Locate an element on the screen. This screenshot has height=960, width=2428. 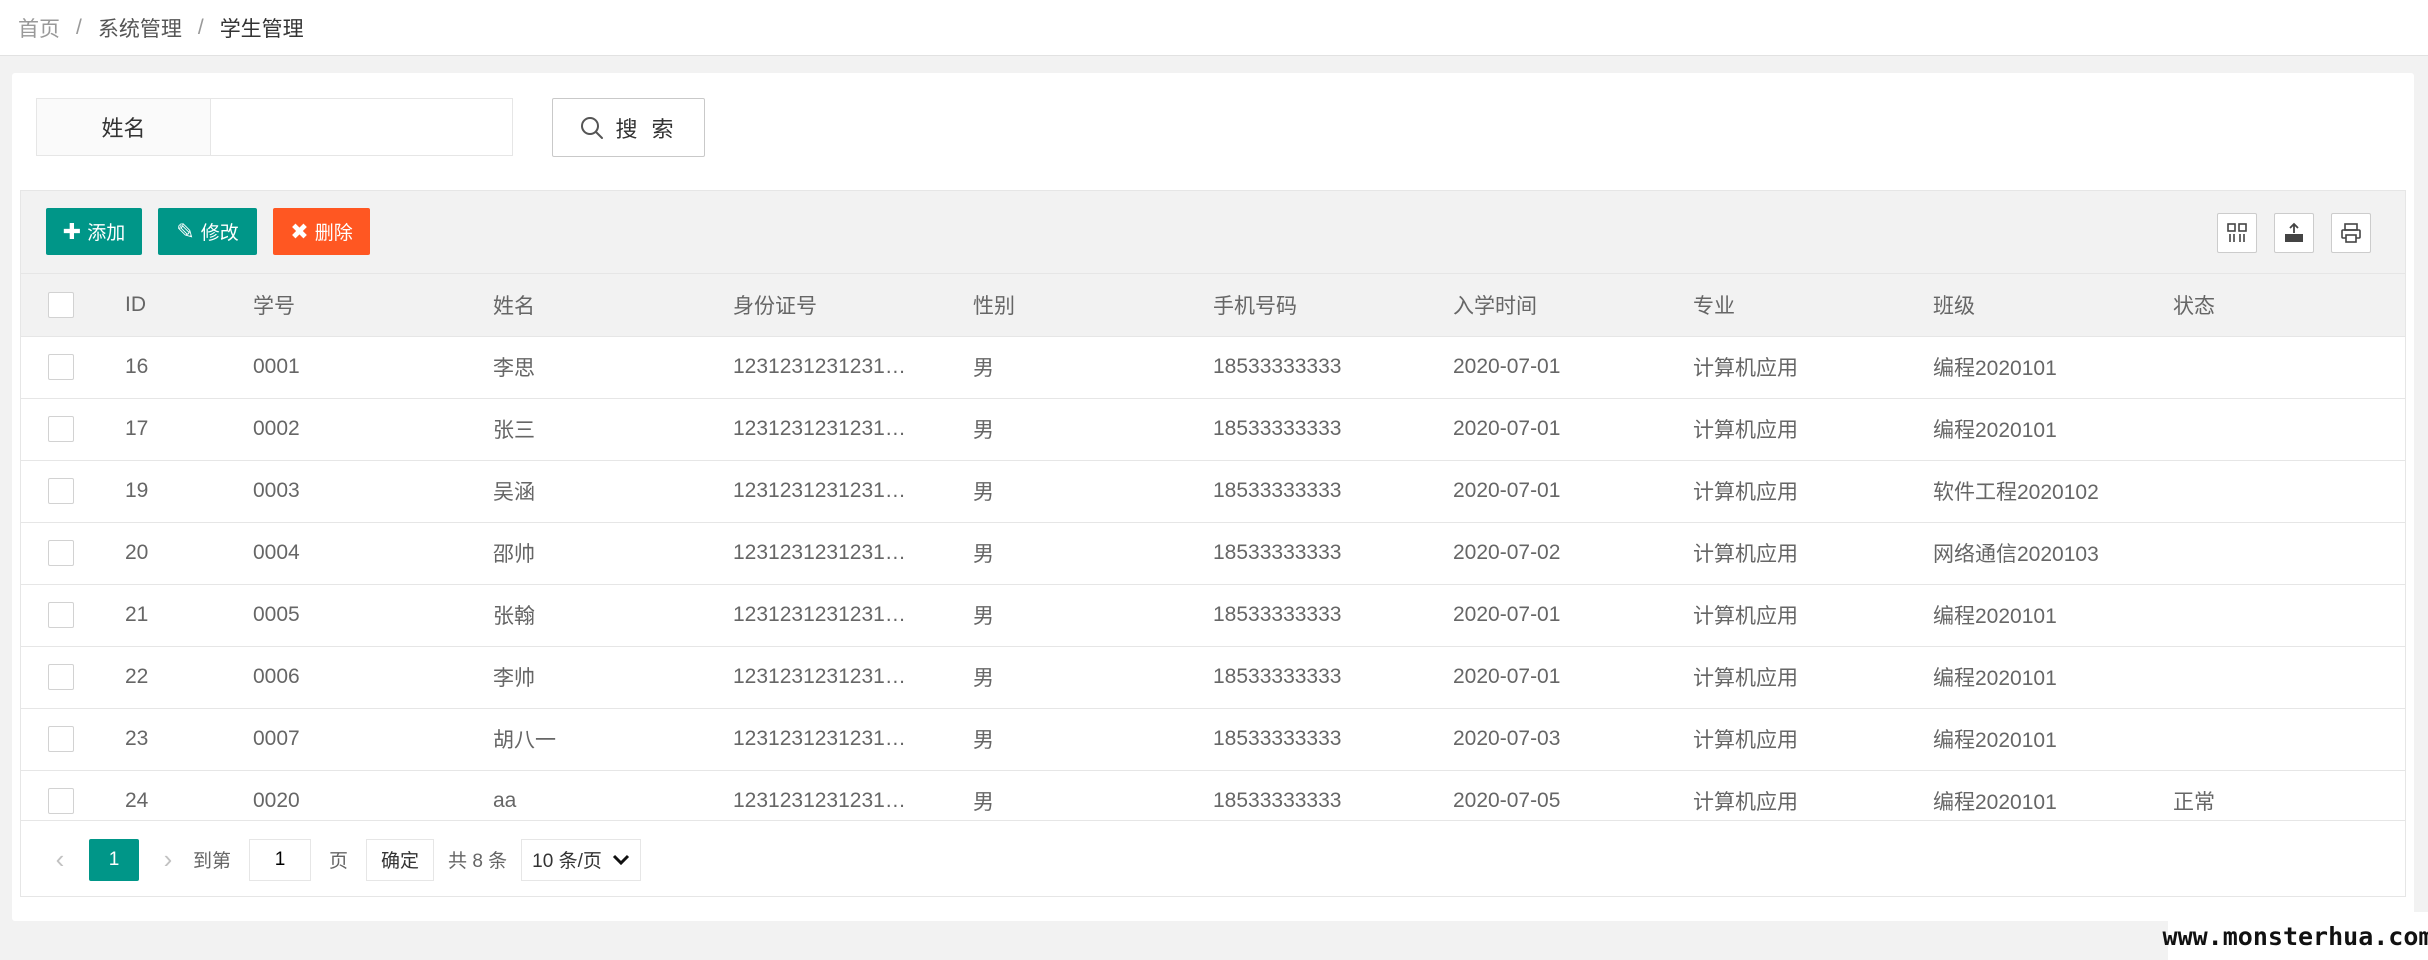
export-icon is located at coordinates (2294, 232).